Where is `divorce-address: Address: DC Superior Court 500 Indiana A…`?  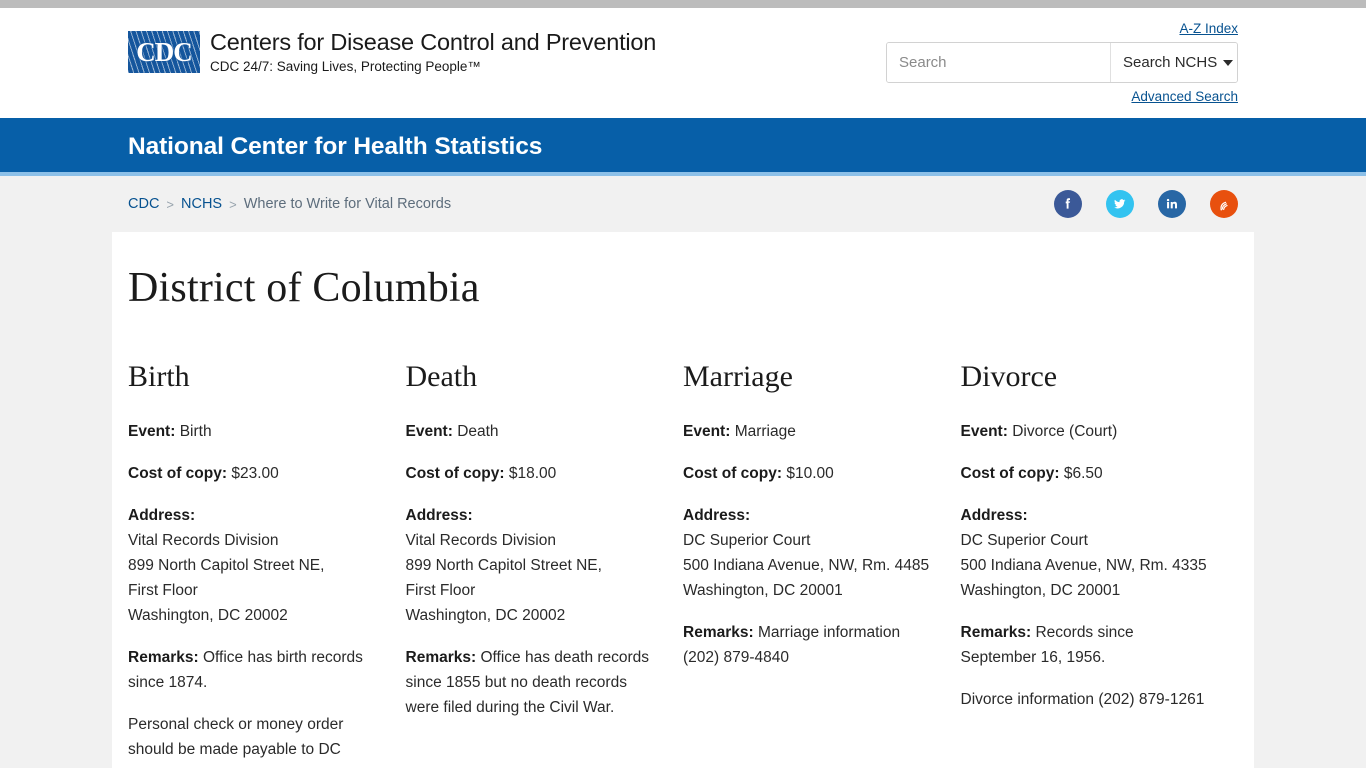 divorce-address: Address: DC Superior Court 500 Indiana A… is located at coordinates (1085, 553).